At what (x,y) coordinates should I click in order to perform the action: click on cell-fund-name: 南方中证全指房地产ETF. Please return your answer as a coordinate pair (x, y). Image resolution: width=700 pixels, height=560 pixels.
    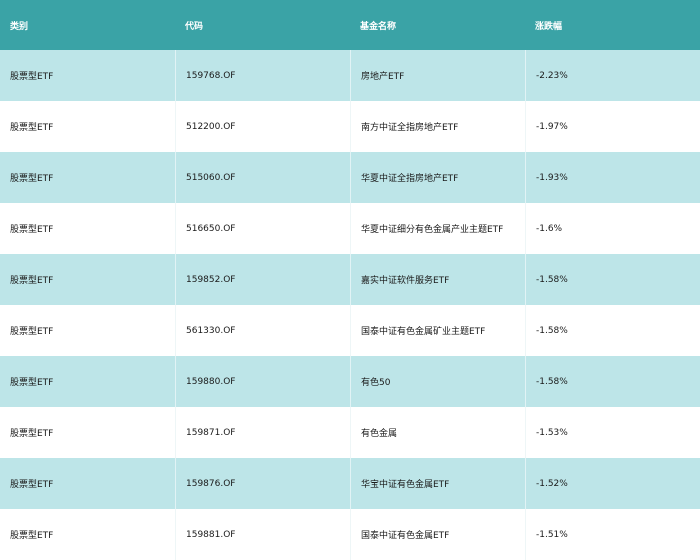
    Looking at the image, I should click on (437, 126).